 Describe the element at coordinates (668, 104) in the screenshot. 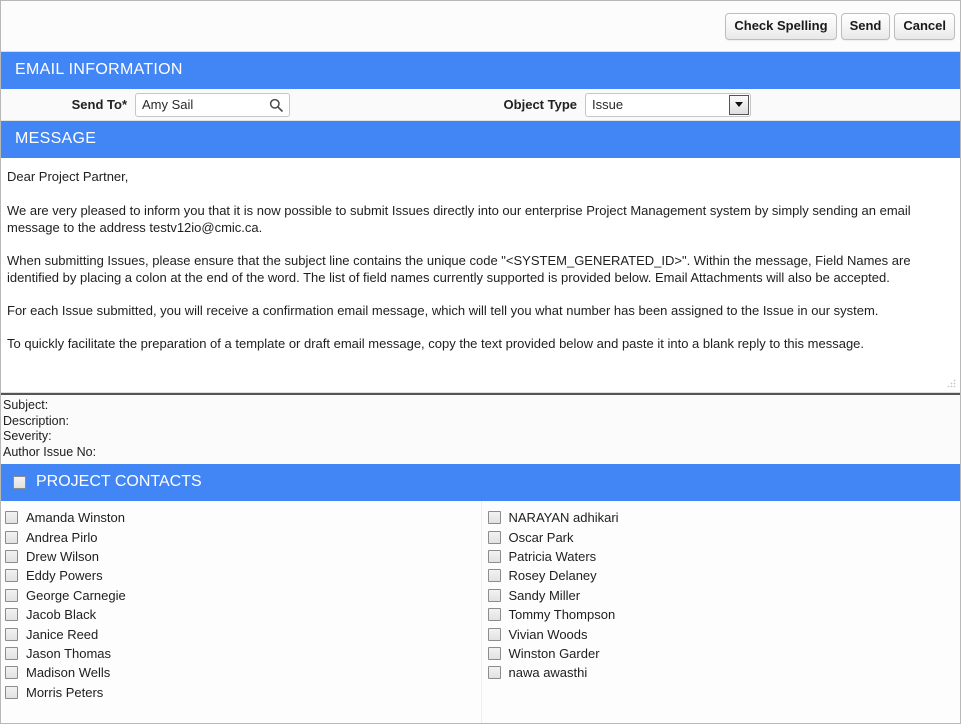

I see `object-type-select: Issue` at that location.